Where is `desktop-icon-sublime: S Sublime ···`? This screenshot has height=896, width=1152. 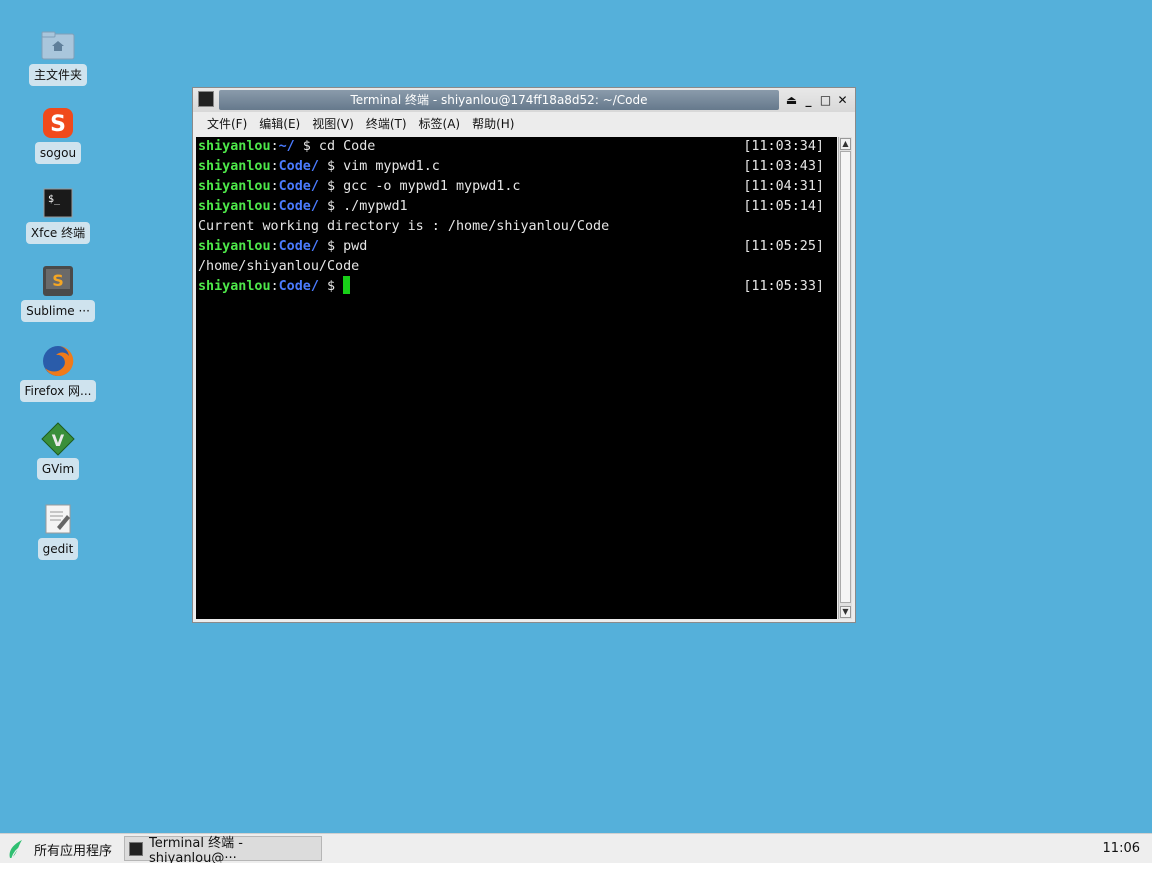 desktop-icon-sublime: S Sublime ··· is located at coordinates (58, 293).